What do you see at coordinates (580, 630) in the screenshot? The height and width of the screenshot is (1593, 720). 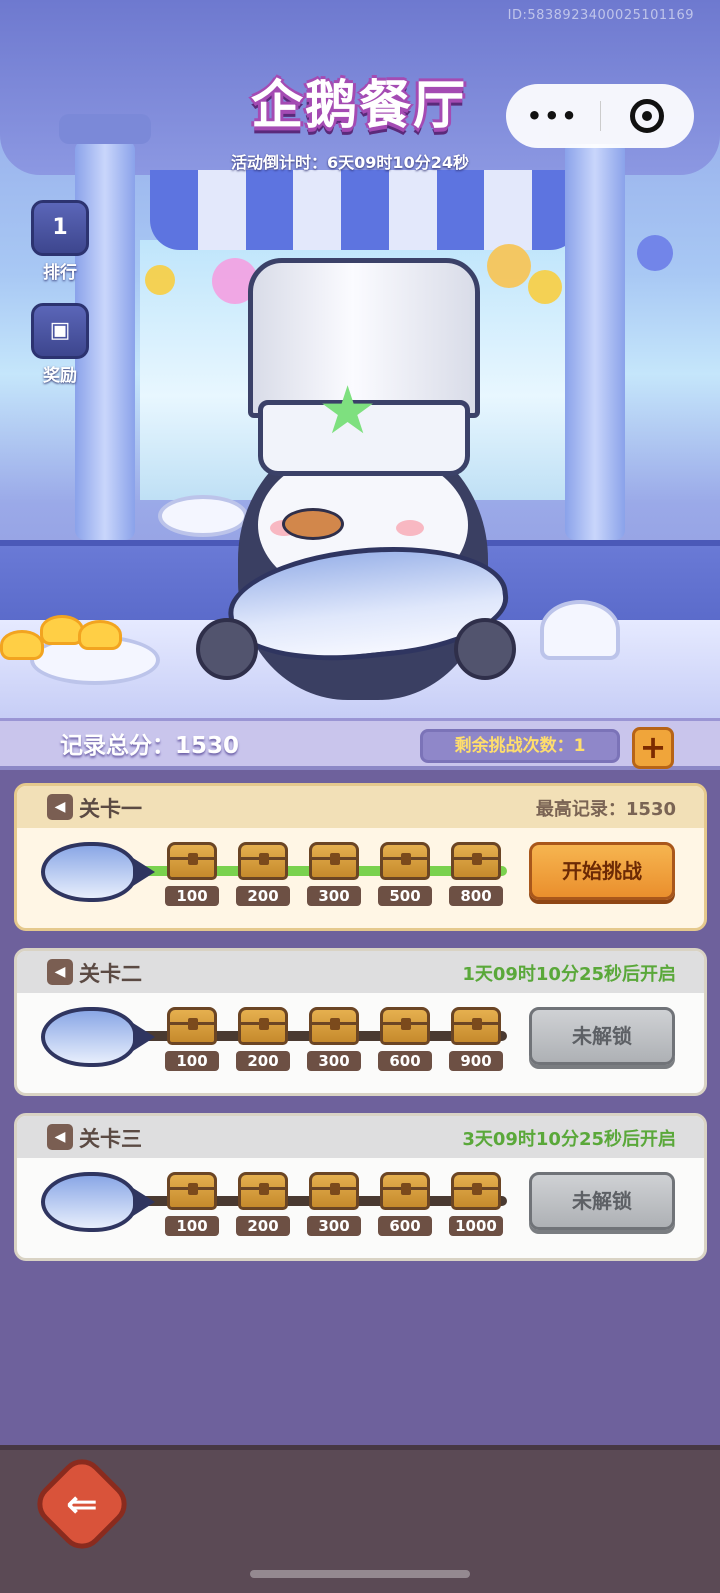 I see `cloche` at bounding box center [580, 630].